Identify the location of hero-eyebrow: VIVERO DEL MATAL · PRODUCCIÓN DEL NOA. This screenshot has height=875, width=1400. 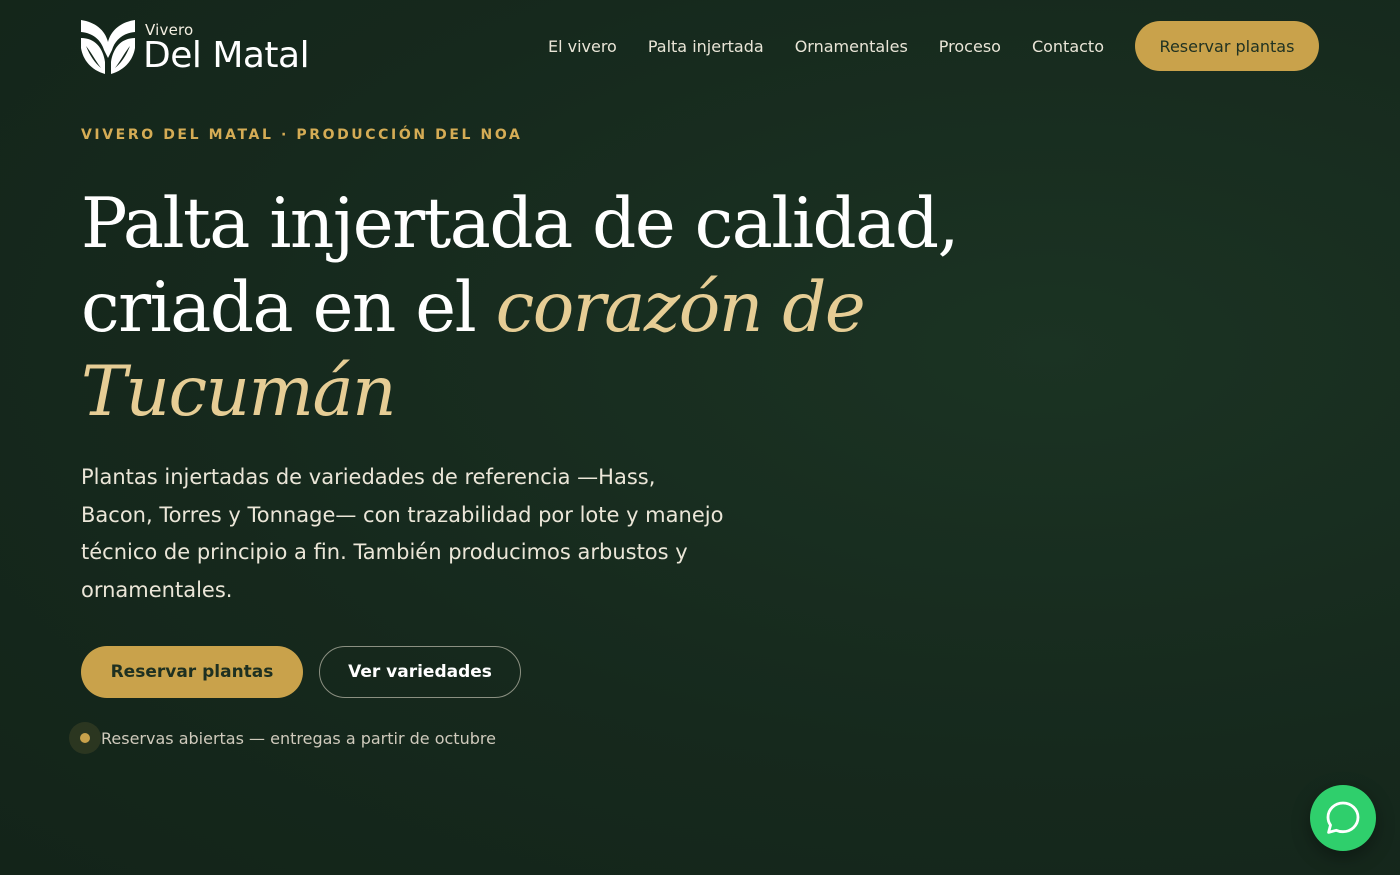
(302, 135).